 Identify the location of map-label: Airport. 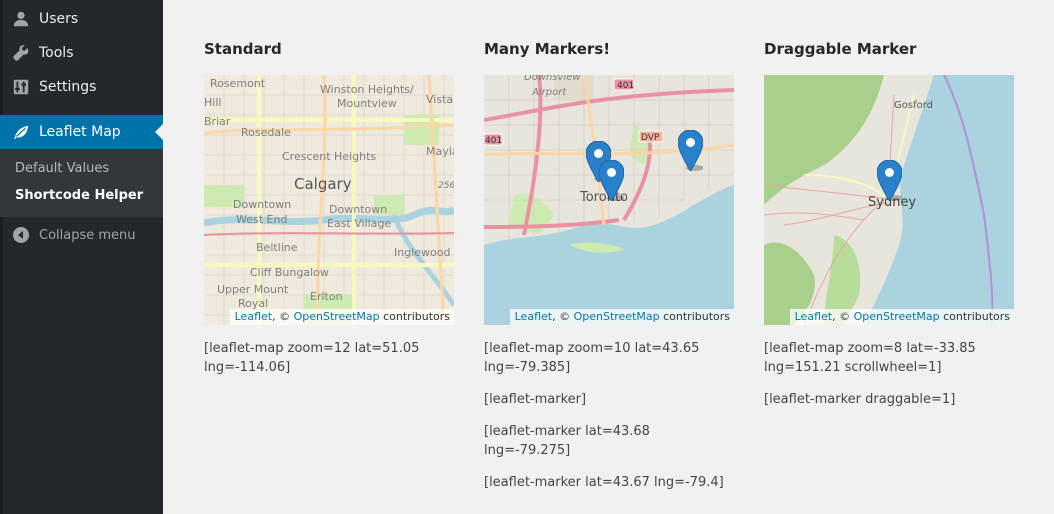
(549, 92).